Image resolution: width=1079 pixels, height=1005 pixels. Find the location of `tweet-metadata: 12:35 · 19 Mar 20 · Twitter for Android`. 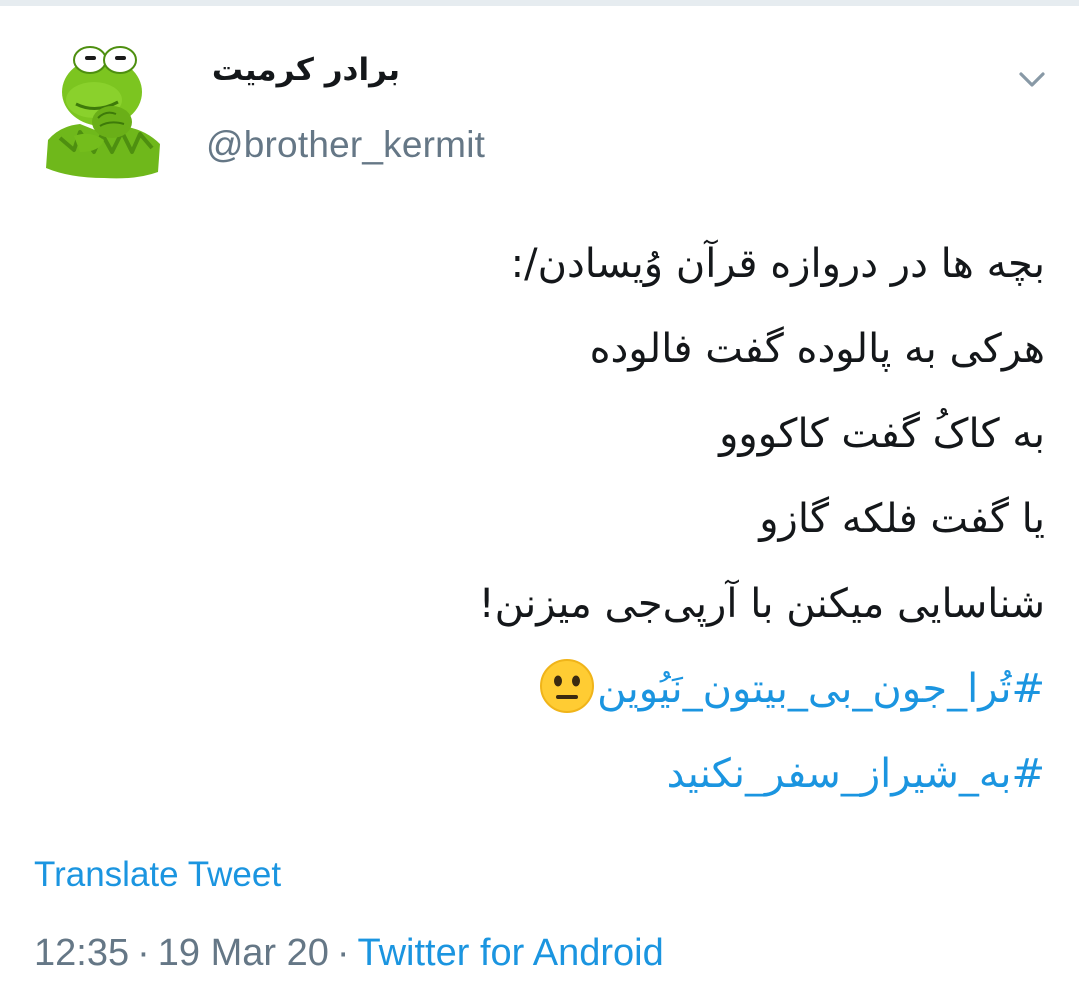

tweet-metadata: 12:35 · 19 Mar 20 · Twitter for Android is located at coordinates (349, 953).